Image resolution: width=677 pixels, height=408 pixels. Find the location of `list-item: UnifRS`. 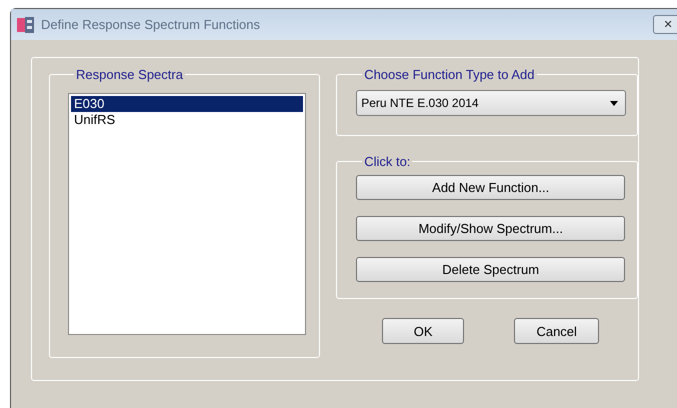

list-item: UnifRS is located at coordinates (187, 120).